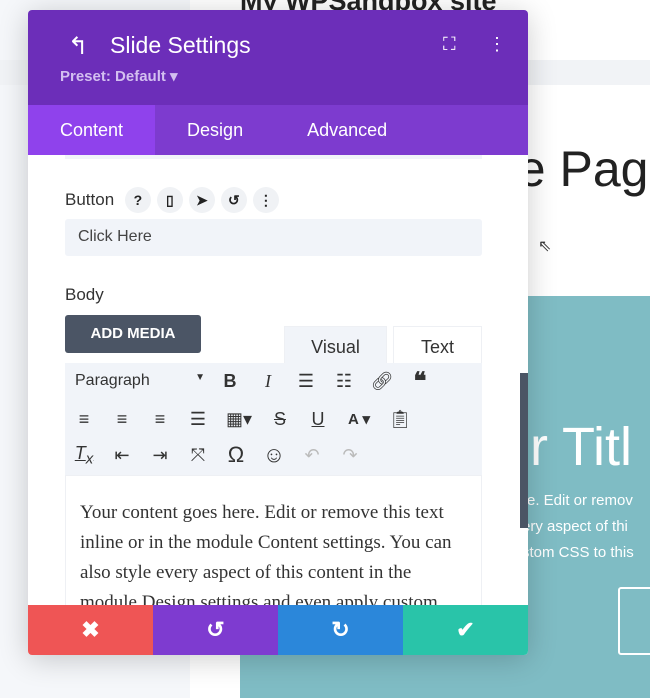 Image resolution: width=650 pixels, height=698 pixels. I want to click on strikethrough-icon: S, so click(280, 419).